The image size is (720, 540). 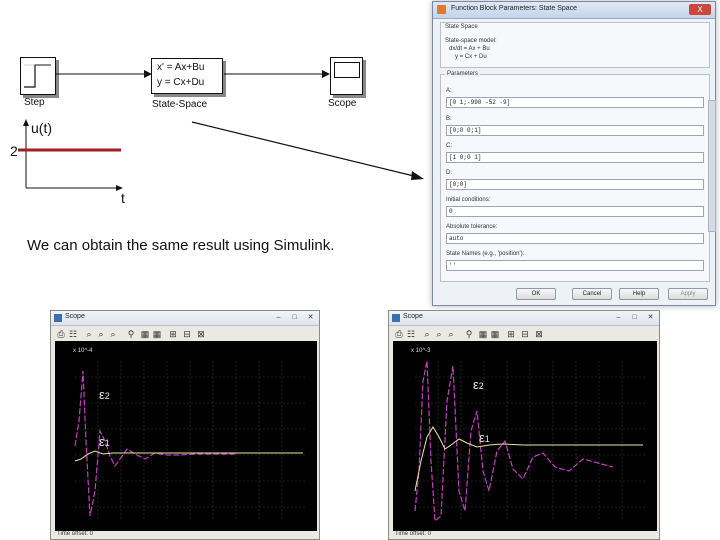 What do you see at coordinates (104, 74) in the screenshot?
I see `connector-step-to-statespace` at bounding box center [104, 74].